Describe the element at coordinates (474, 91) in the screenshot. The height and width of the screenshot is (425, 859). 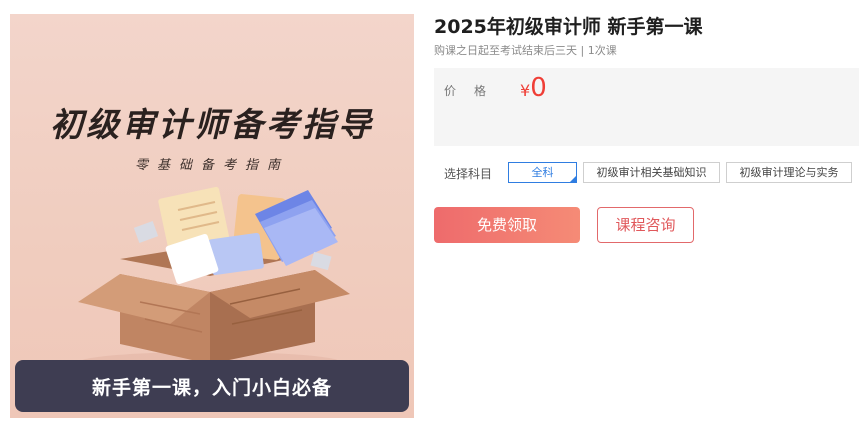
I see `price-label: 价格` at that location.